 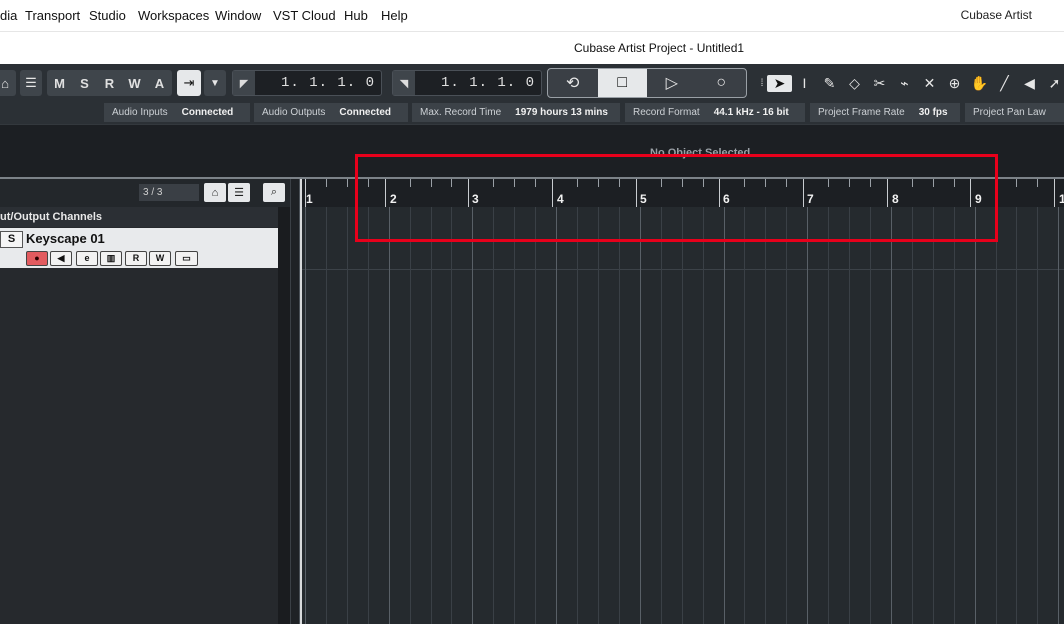 What do you see at coordinates (160, 258) in the screenshot?
I see `write-button: W` at bounding box center [160, 258].